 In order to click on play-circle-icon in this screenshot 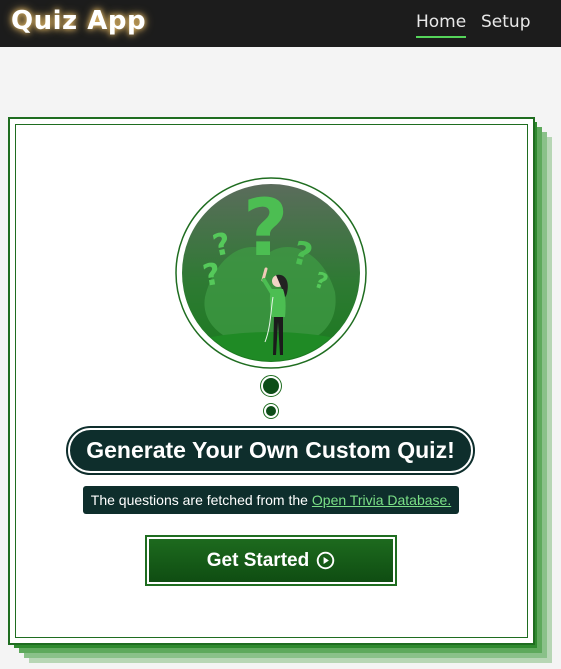, I will do `click(325, 560)`.